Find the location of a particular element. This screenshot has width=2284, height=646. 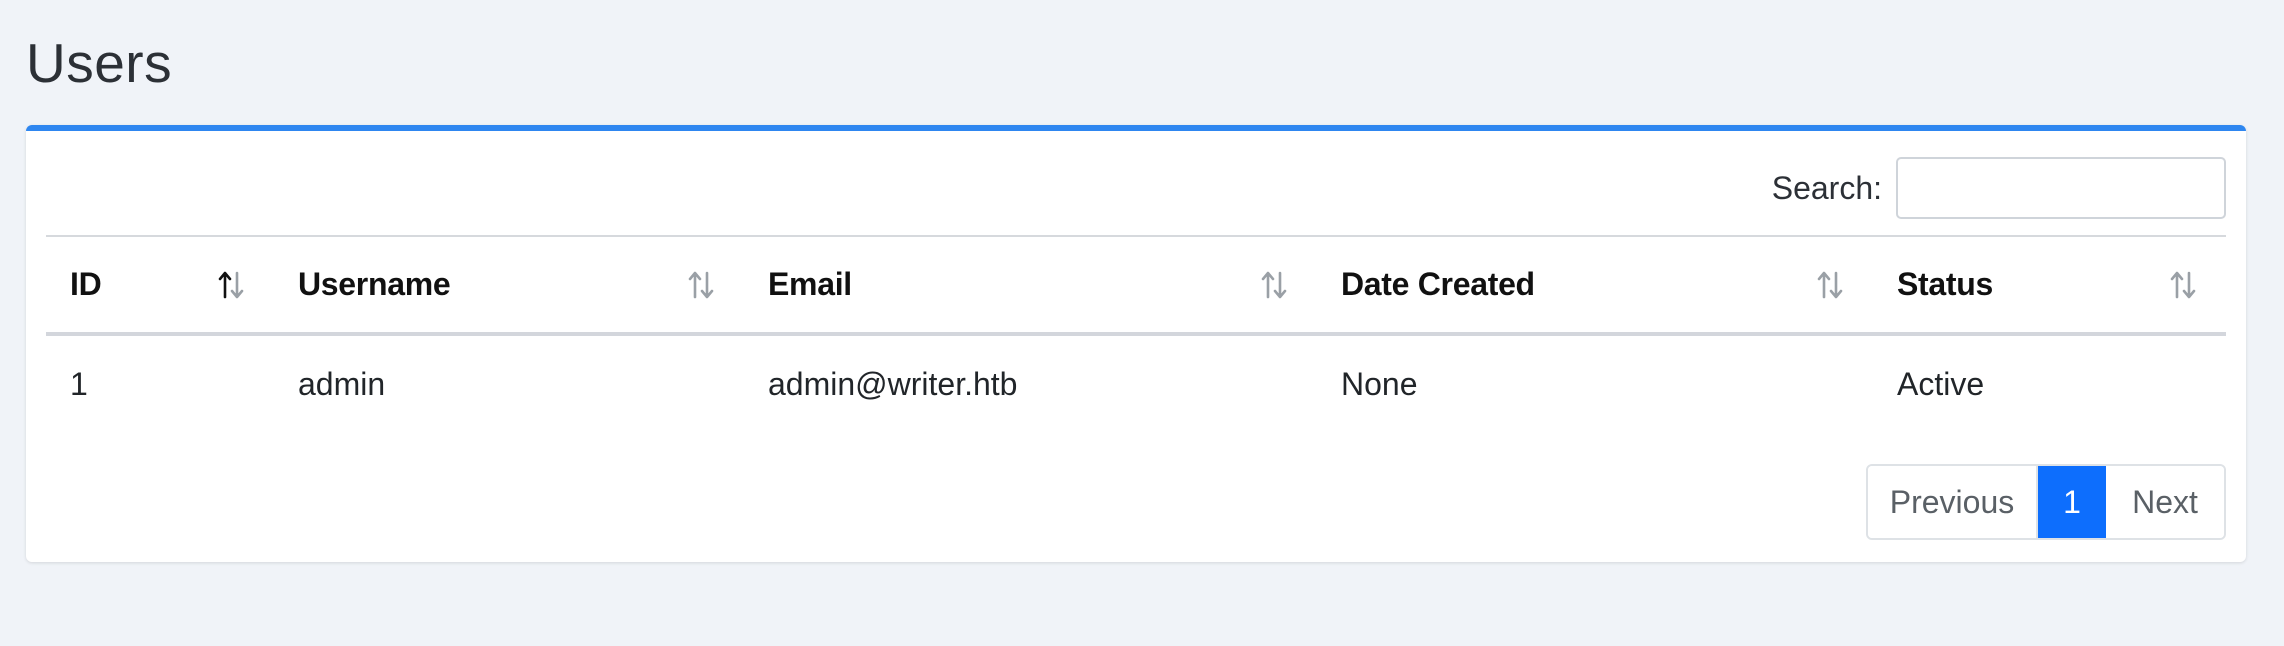

table-header-row: ID Username Email Date Created Status is located at coordinates (1136, 285).